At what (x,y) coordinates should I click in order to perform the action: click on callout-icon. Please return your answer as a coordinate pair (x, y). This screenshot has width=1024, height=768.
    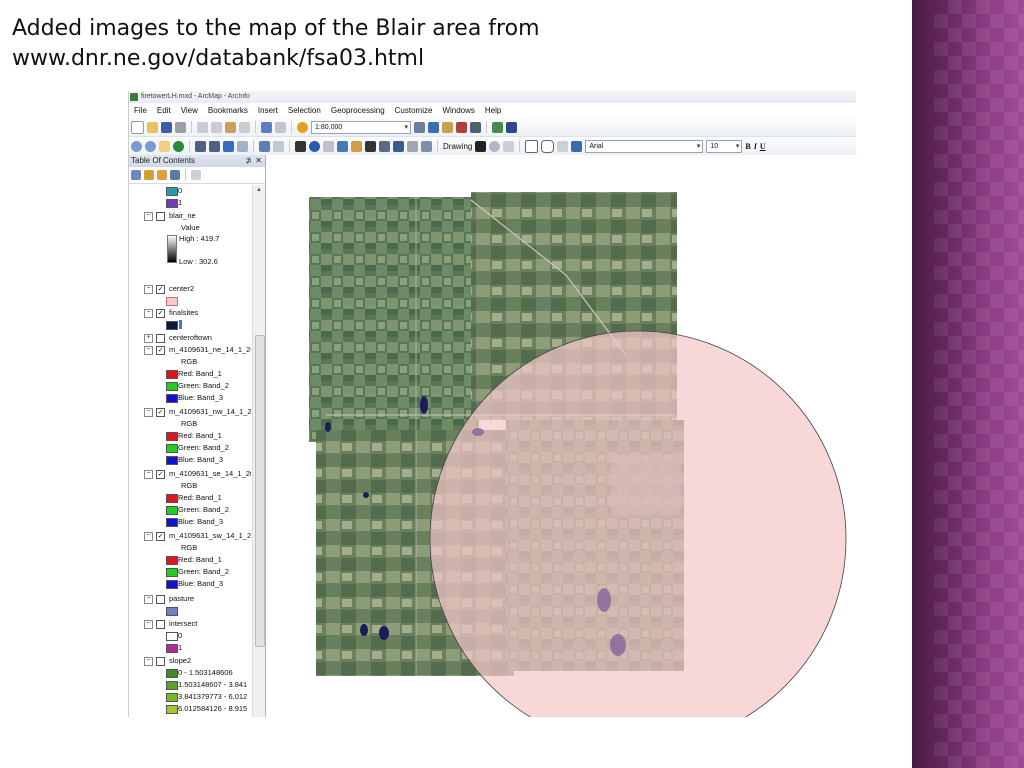
    Looking at the image, I should click on (548, 146).